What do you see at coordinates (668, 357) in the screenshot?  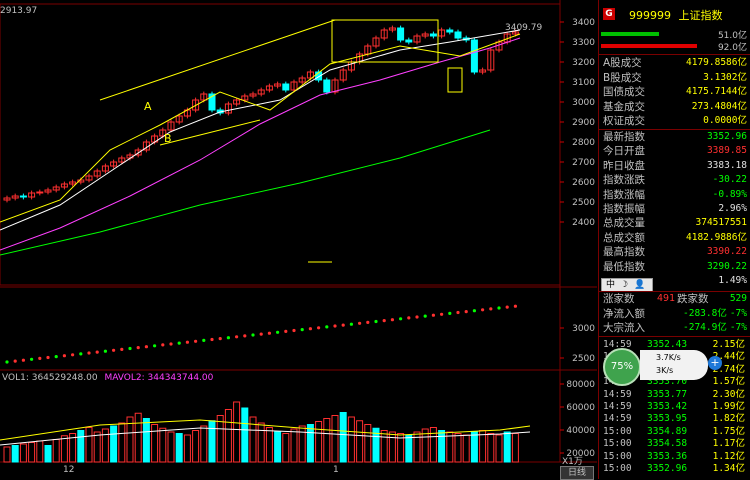 I see `upload-speed: 3.7K/s` at bounding box center [668, 357].